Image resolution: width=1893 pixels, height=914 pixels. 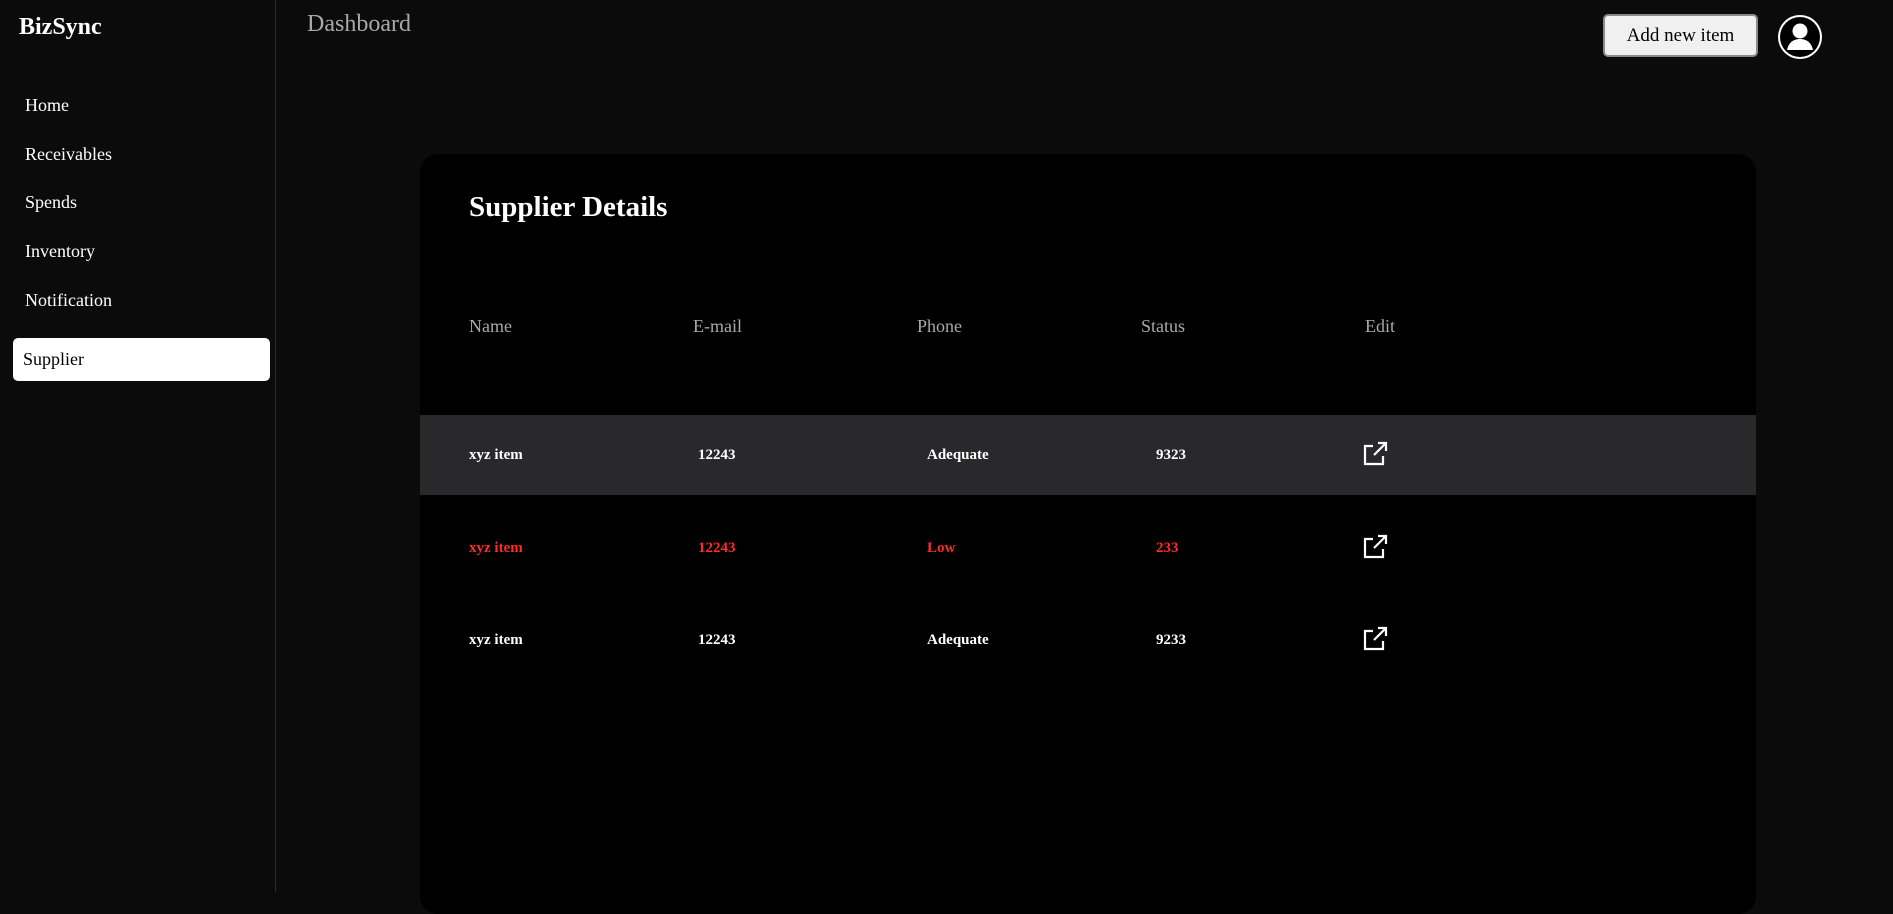 What do you see at coordinates (1088, 548) in the screenshot?
I see `table-row: xyz item 12243 Low 233` at bounding box center [1088, 548].